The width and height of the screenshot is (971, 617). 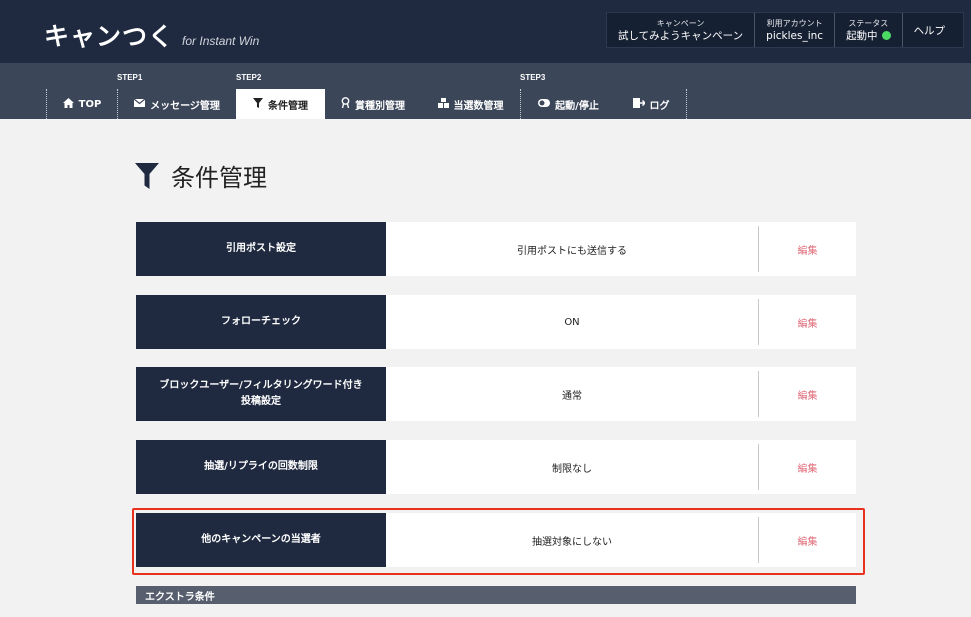 What do you see at coordinates (478, 106) in the screenshot?
I see `tab-winners-label: 当選数管理` at bounding box center [478, 106].